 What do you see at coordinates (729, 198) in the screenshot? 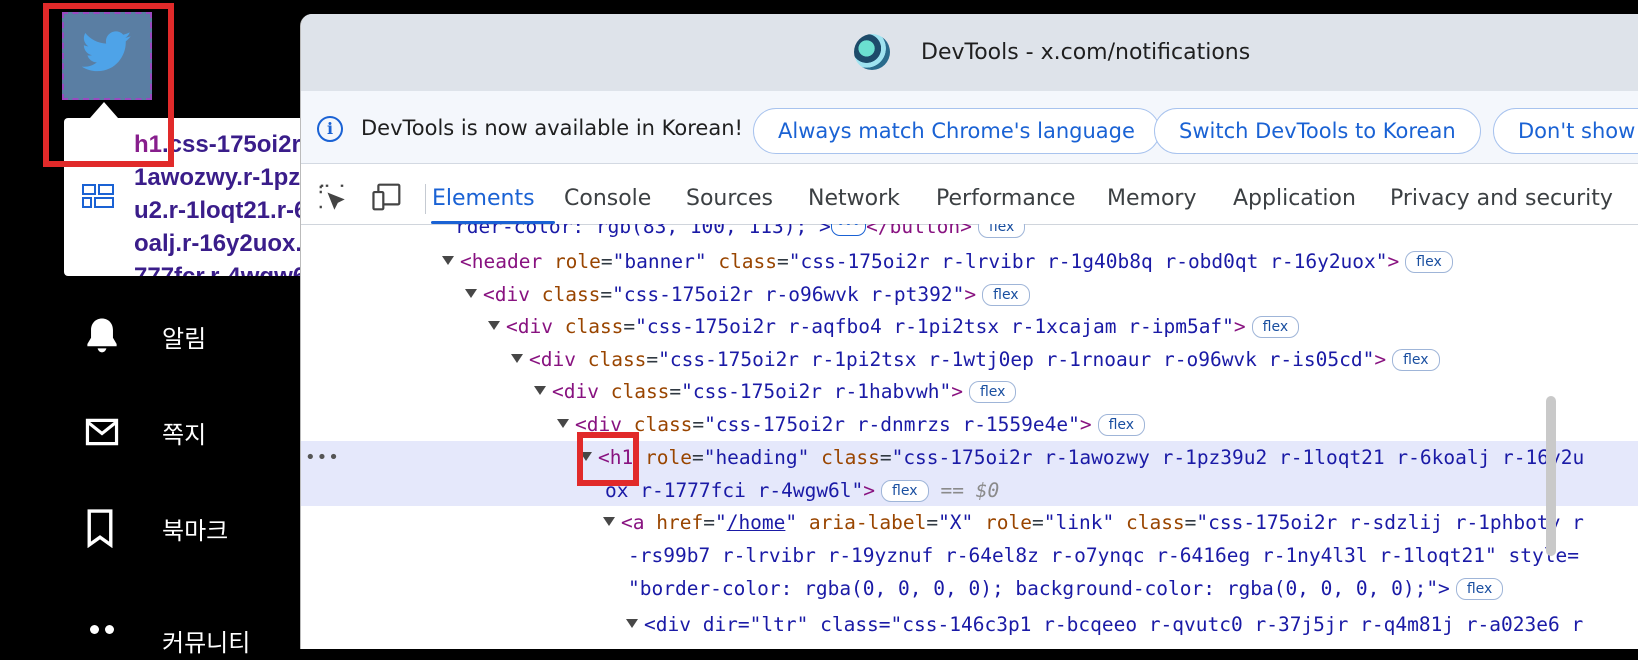
I see `tab-sources: Sources` at bounding box center [729, 198].